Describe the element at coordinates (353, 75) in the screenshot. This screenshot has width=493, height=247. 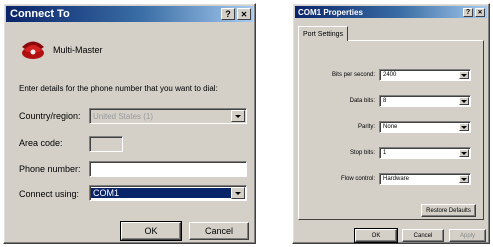
I see `bits-per-second-label: Bits per second:` at that location.